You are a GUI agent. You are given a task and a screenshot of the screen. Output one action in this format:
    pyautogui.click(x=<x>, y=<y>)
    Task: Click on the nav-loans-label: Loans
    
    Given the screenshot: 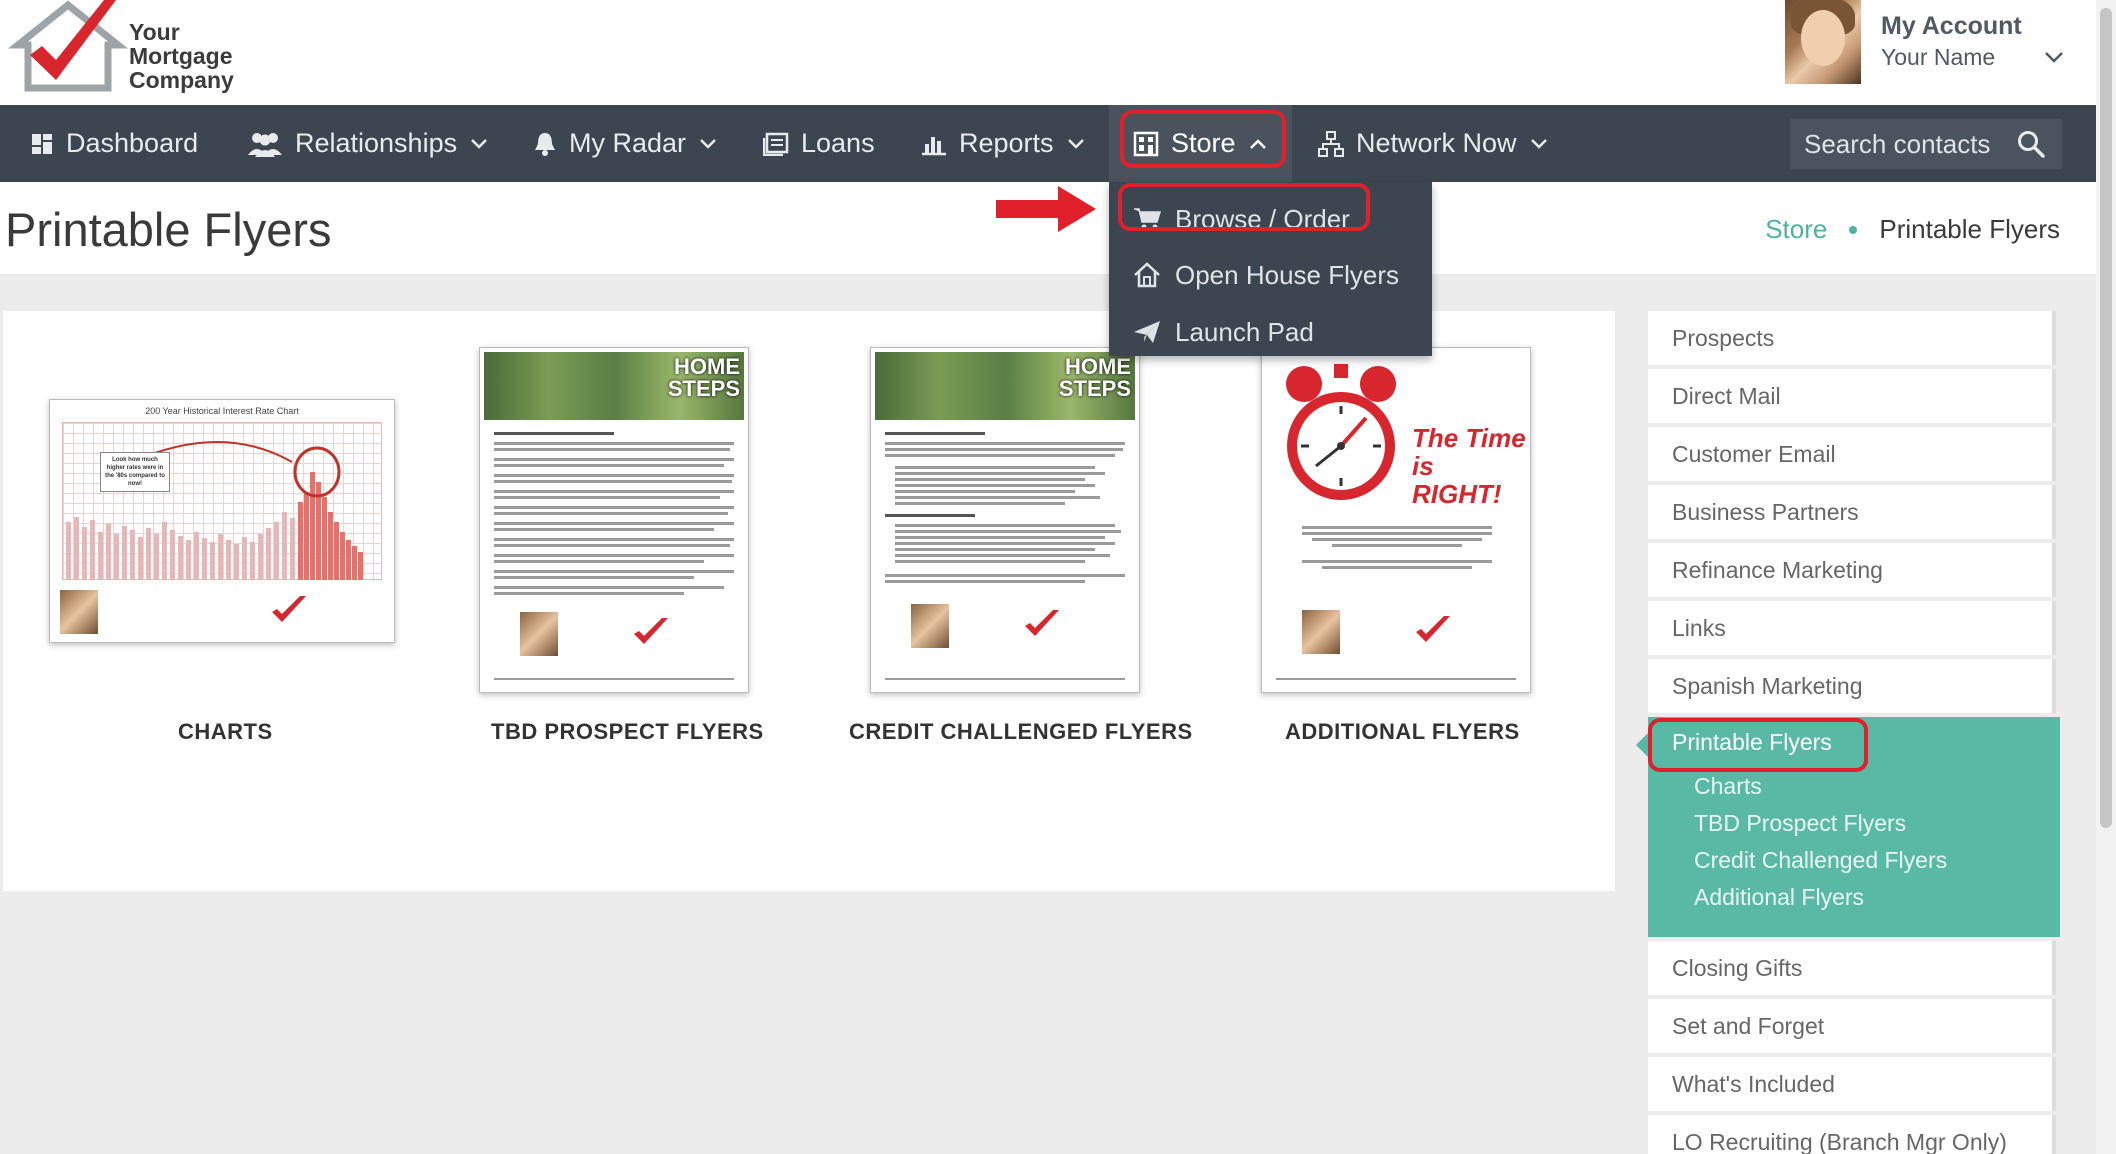 What is the action you would take?
    pyautogui.click(x=838, y=143)
    